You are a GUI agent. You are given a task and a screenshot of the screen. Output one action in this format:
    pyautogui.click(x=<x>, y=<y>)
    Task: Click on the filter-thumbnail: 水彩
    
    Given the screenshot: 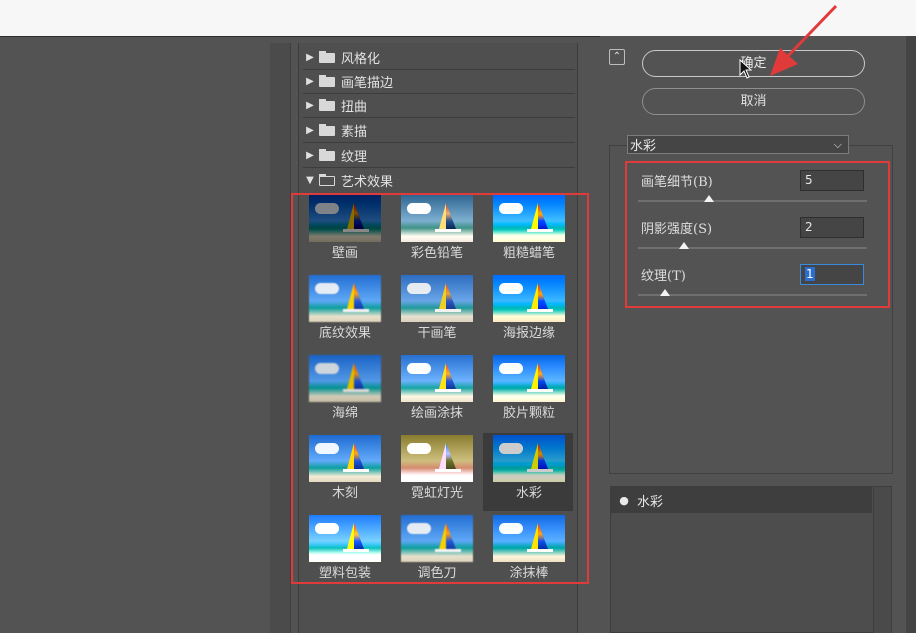 What is the action you would take?
    pyautogui.click(x=528, y=472)
    